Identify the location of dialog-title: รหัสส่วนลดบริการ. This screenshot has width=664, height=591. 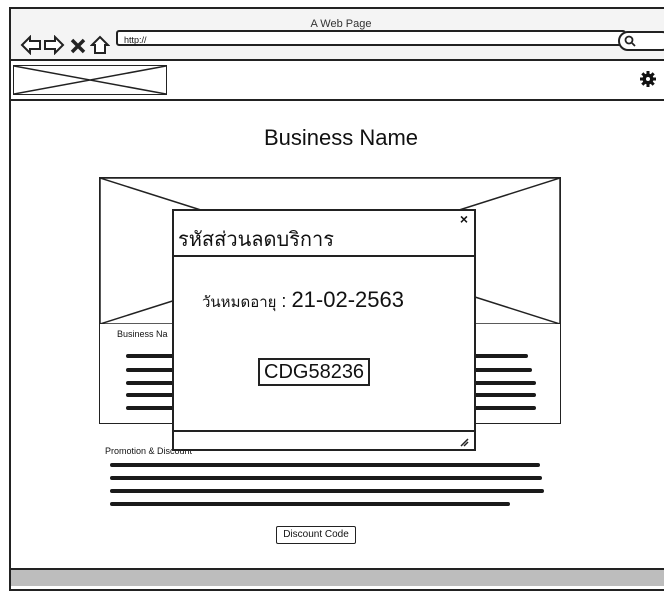
(256, 239).